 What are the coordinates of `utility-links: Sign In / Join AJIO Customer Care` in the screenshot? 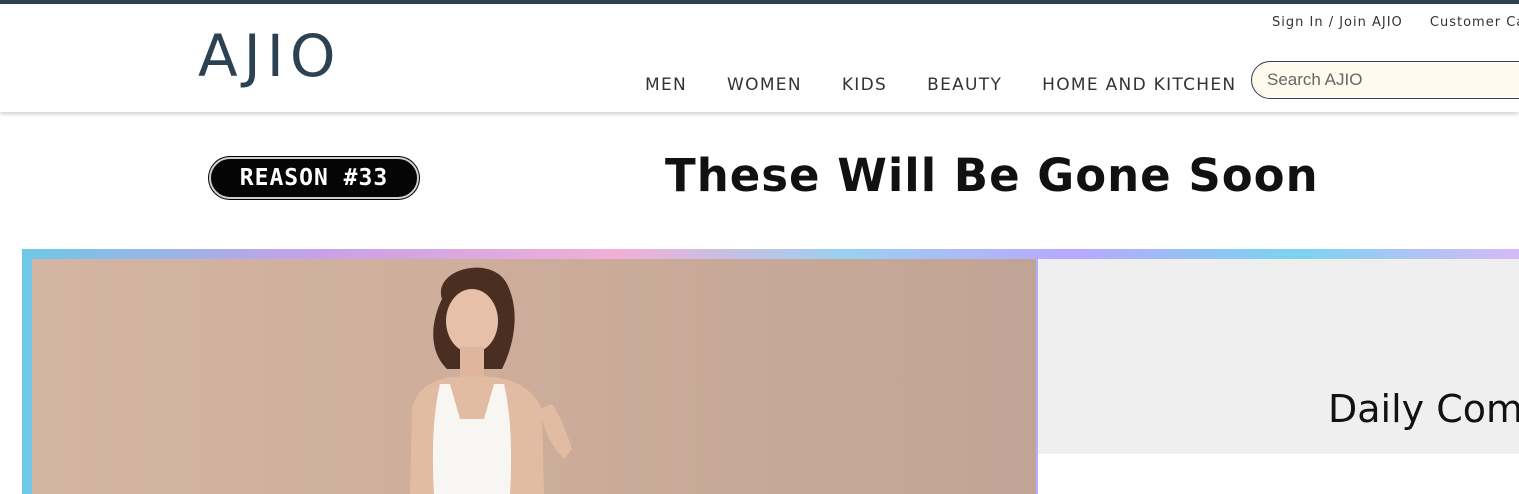 It's located at (1395, 22).